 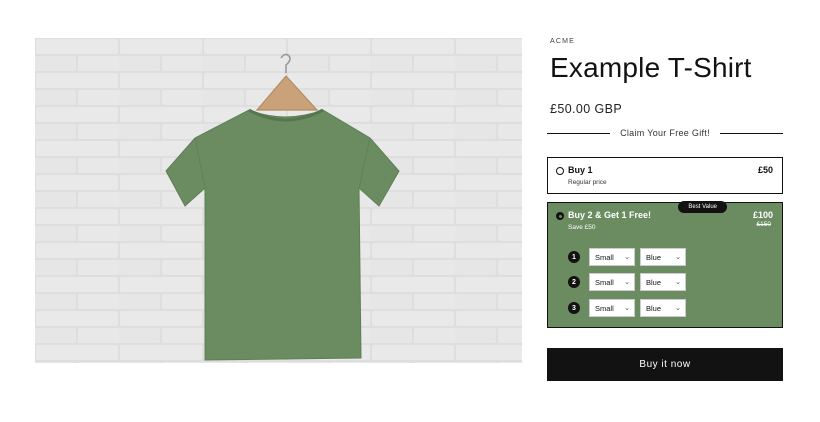 I want to click on radio-button-selected, so click(x=560, y=216).